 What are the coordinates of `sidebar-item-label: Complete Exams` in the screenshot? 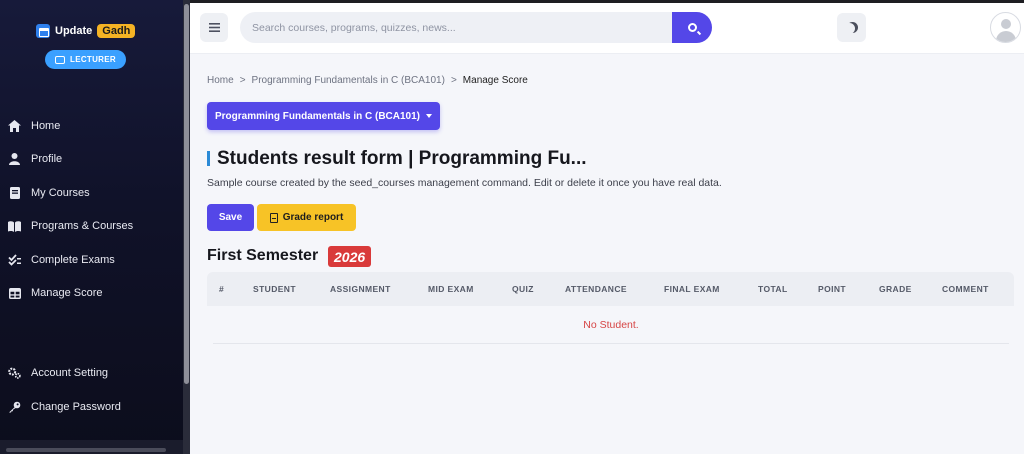 It's located at (73, 260).